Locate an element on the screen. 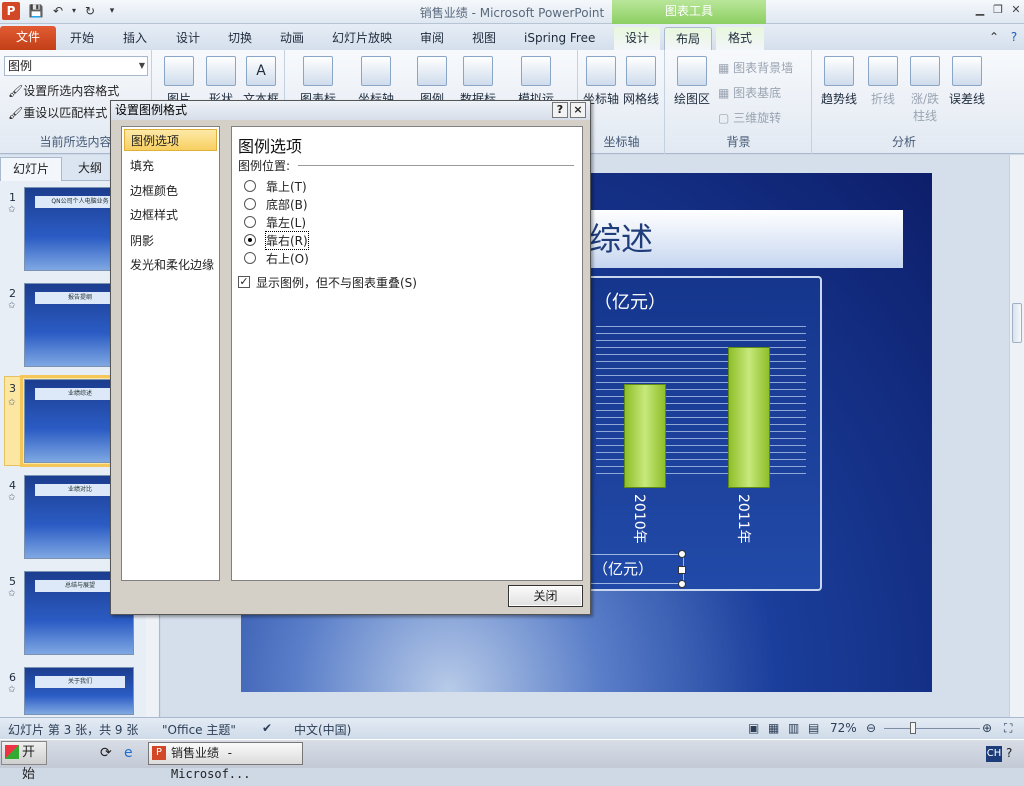 The image size is (1024, 786). chart-unit-label: （亿元） is located at coordinates (630, 302).